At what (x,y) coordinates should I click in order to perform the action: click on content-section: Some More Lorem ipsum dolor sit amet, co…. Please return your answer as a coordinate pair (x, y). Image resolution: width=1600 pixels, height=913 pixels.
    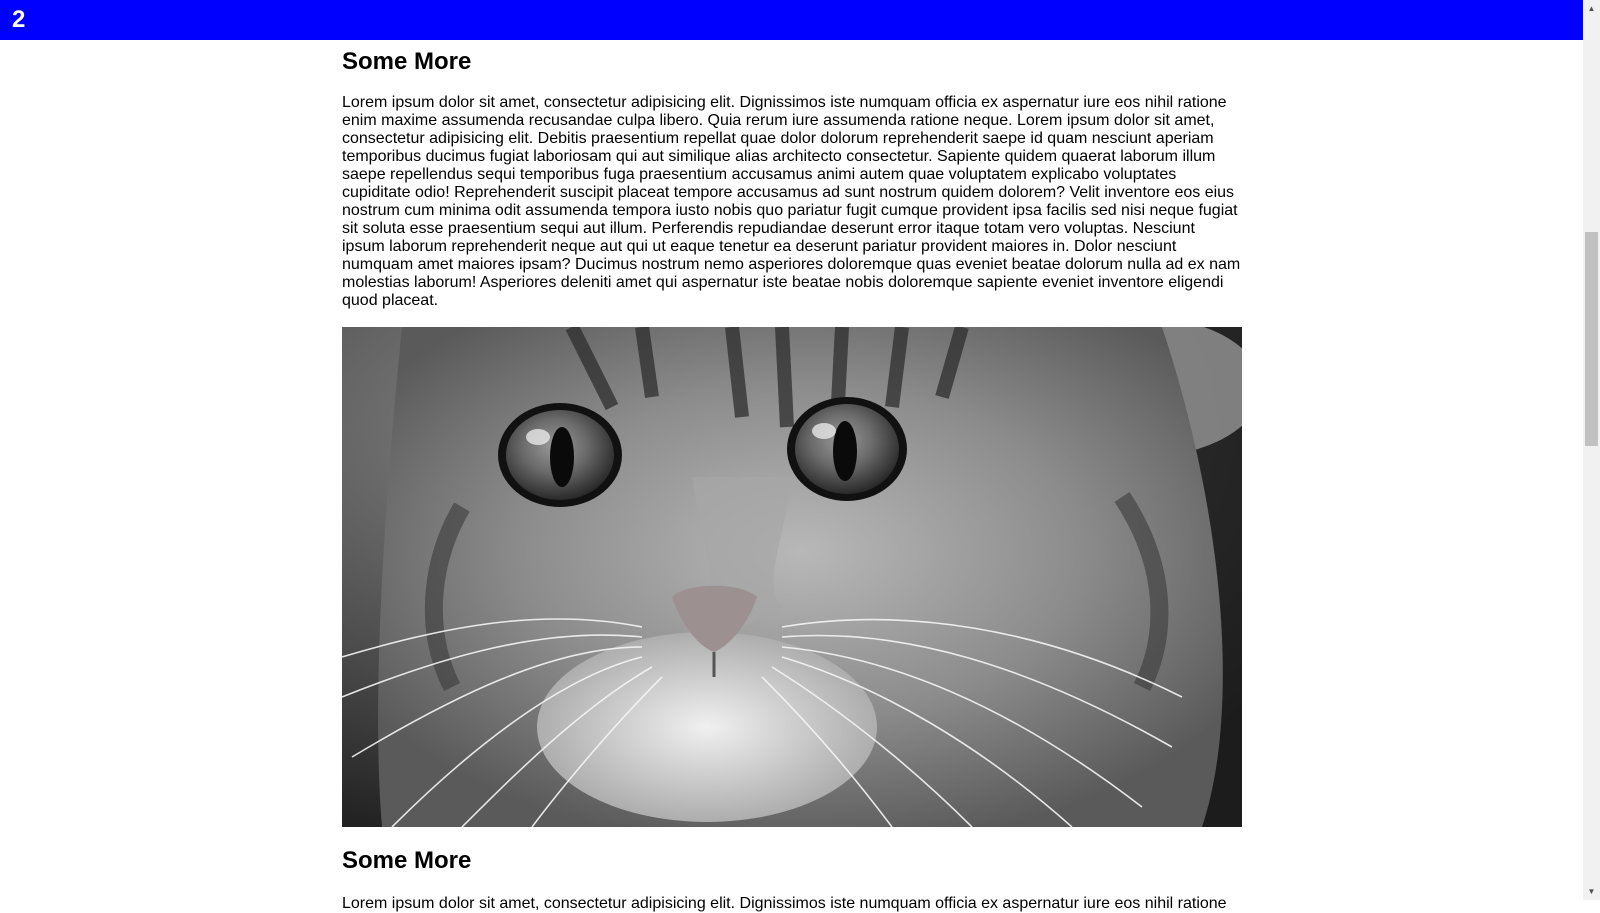
    Looking at the image, I should click on (792, 878).